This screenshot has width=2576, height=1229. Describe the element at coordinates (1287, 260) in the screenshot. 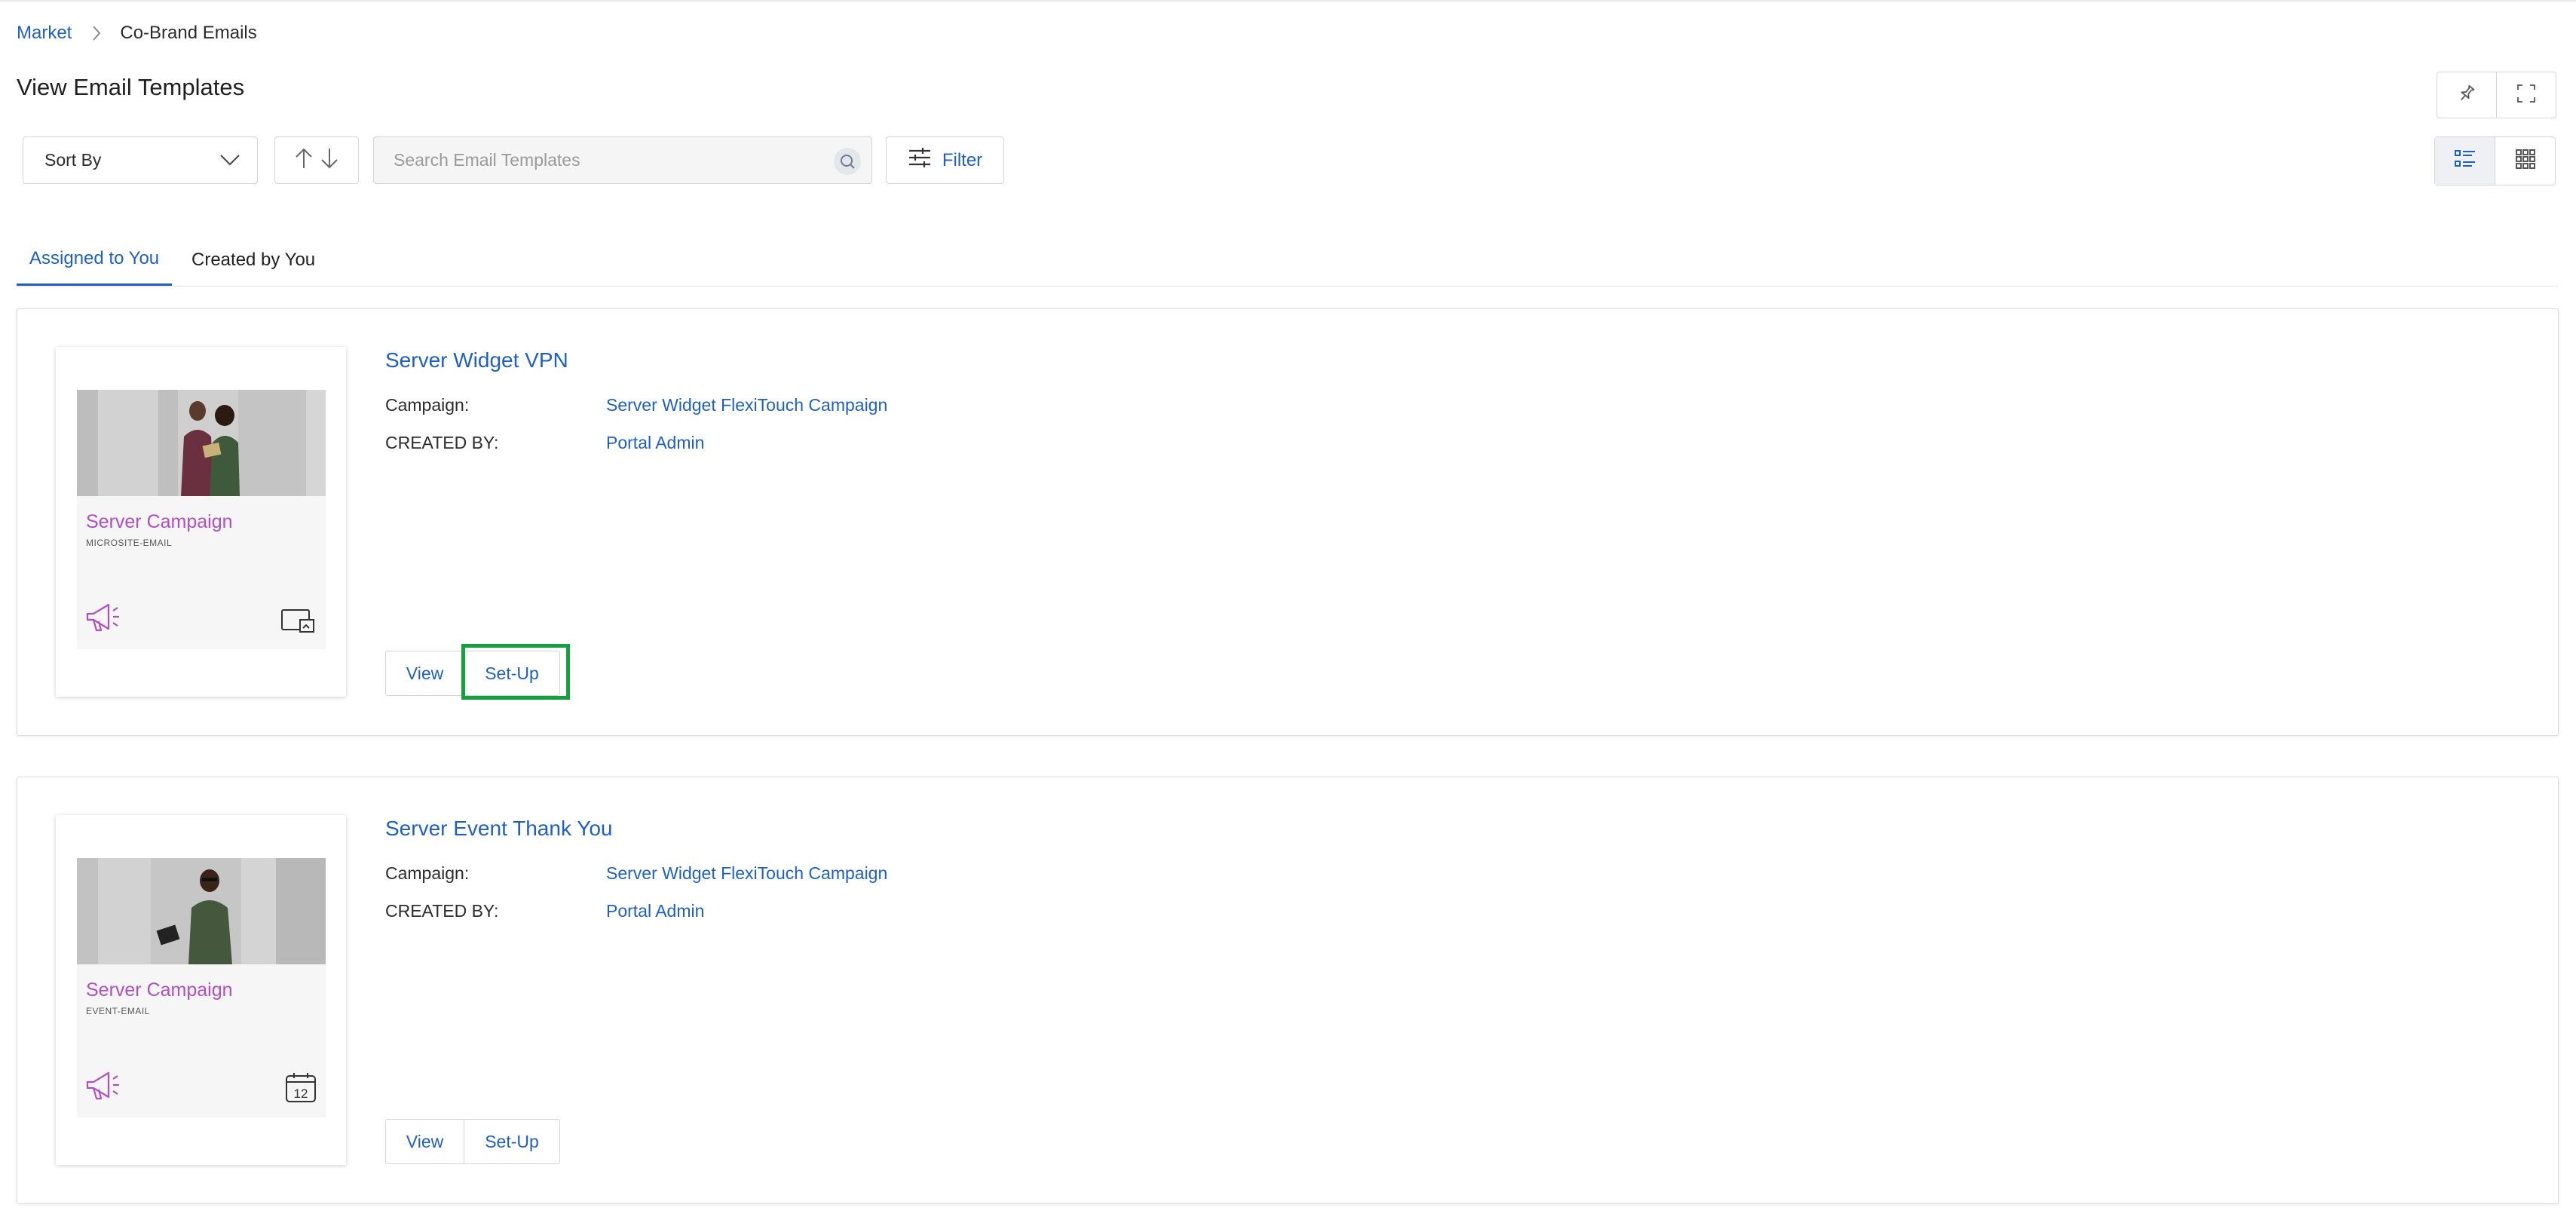

I see `tab-bar: Assigned to You Created by You` at that location.